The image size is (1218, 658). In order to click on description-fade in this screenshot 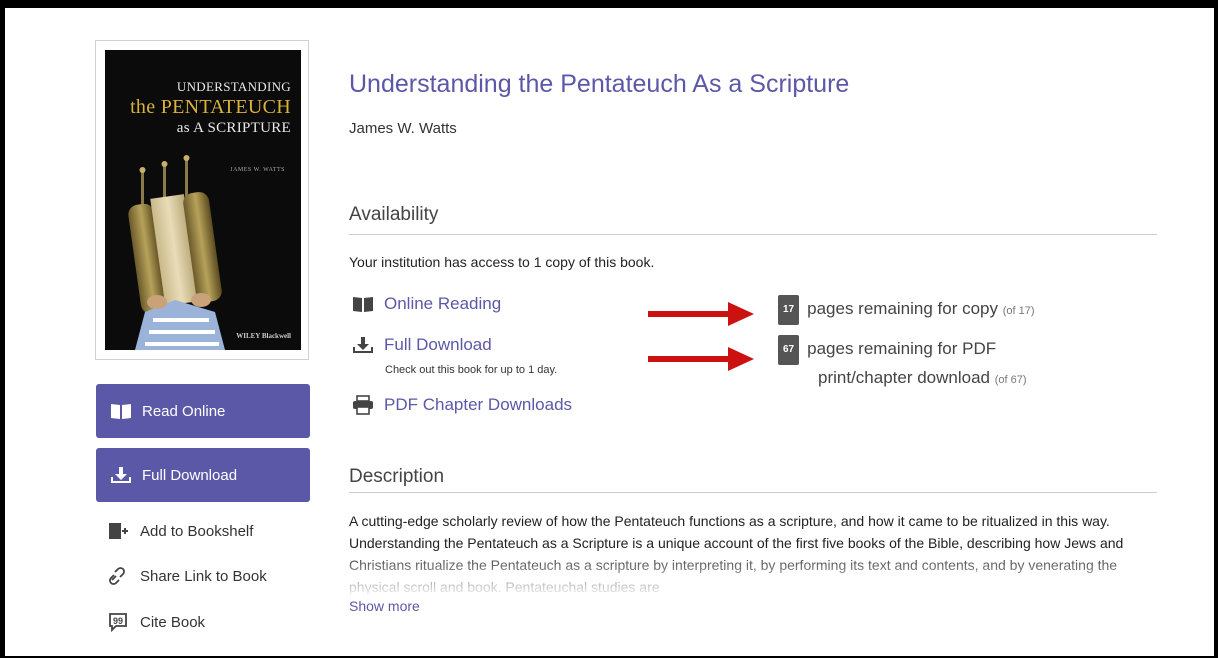, I will do `click(754, 573)`.